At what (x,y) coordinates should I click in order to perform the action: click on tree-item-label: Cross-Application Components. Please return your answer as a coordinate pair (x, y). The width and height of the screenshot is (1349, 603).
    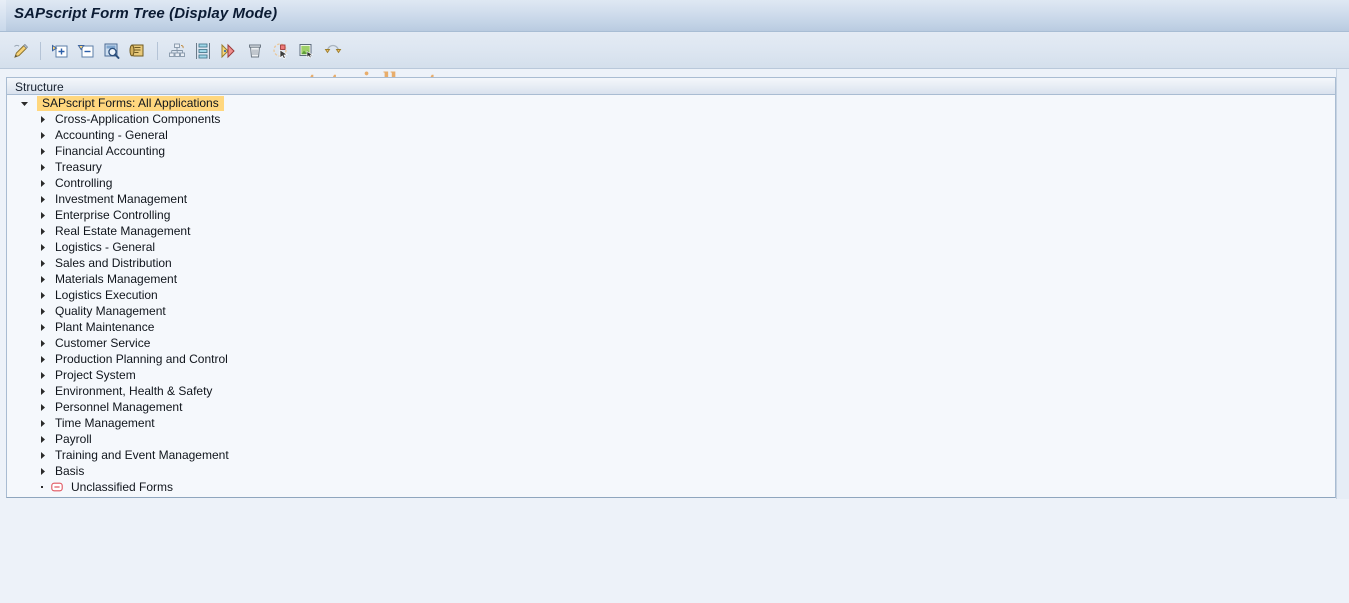
    Looking at the image, I should click on (138, 119).